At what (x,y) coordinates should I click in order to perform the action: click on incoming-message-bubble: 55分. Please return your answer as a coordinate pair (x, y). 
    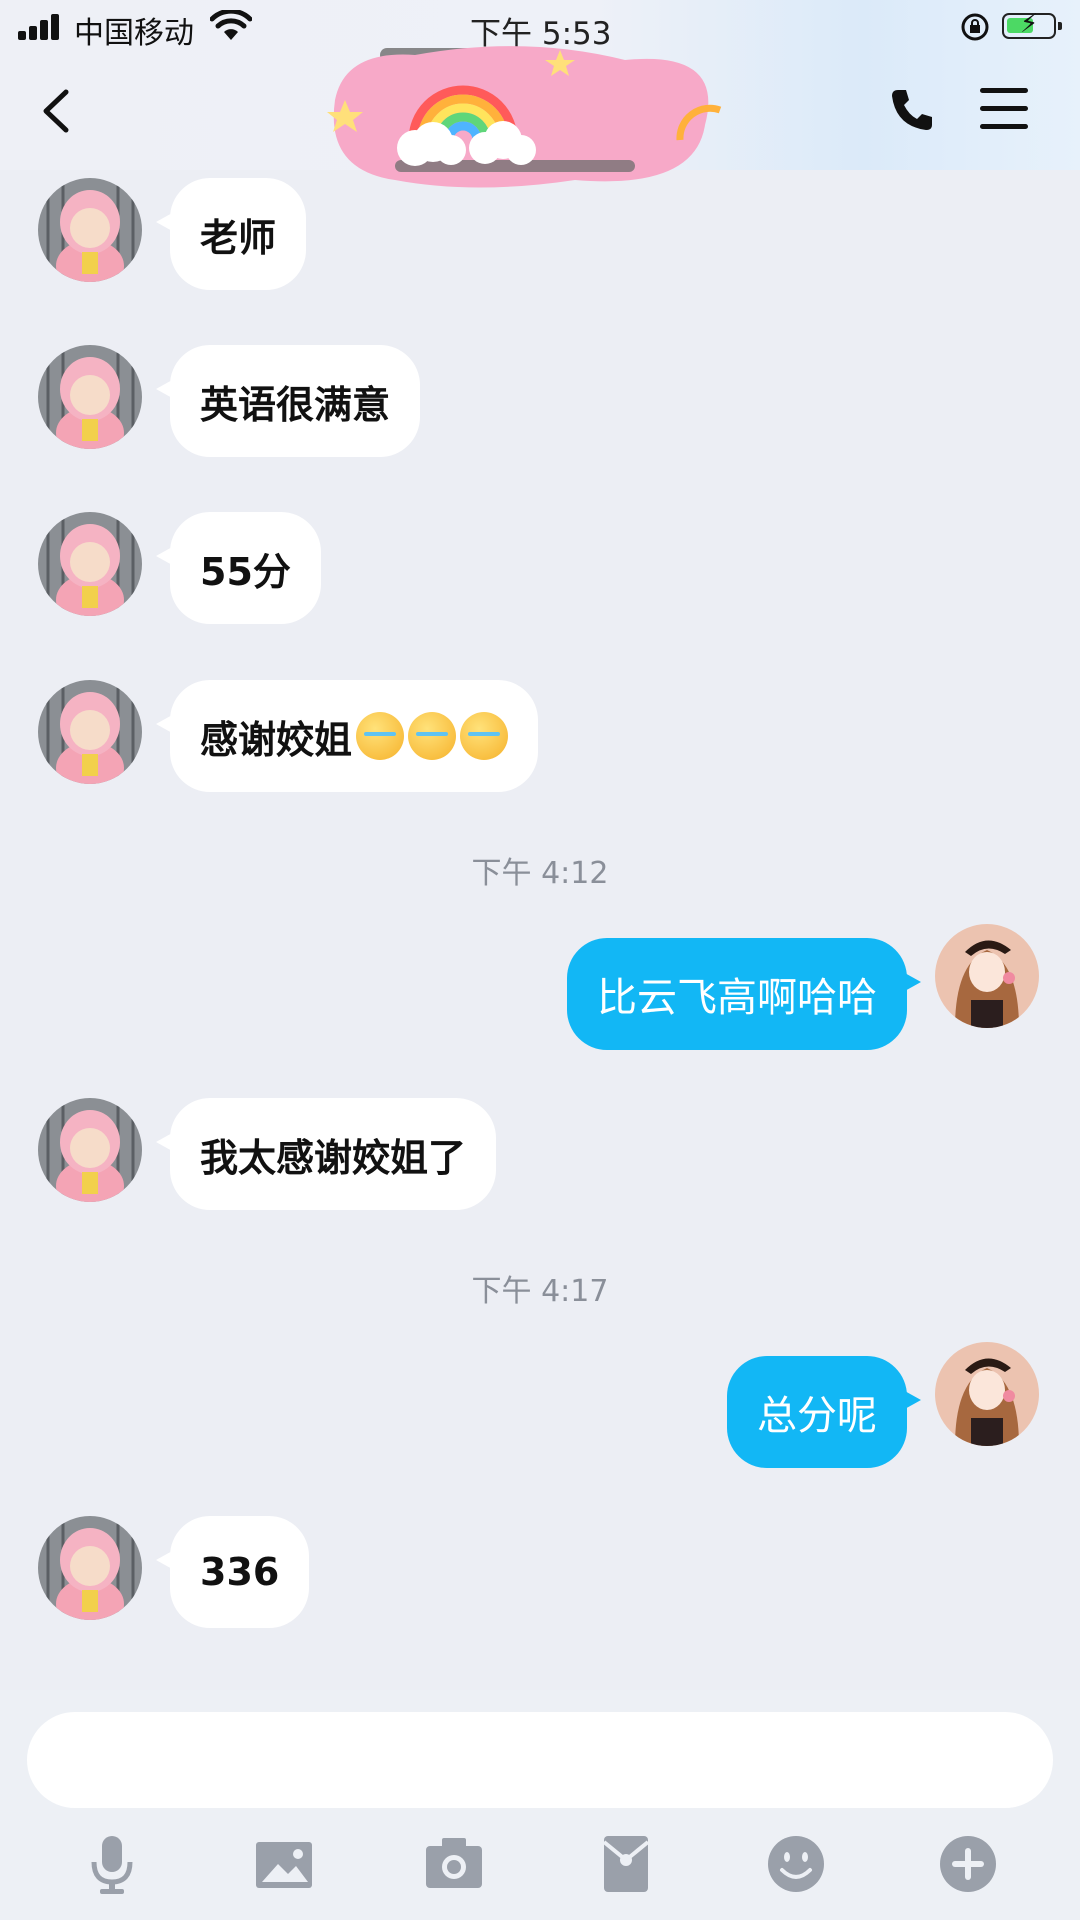
    Looking at the image, I should click on (238, 568).